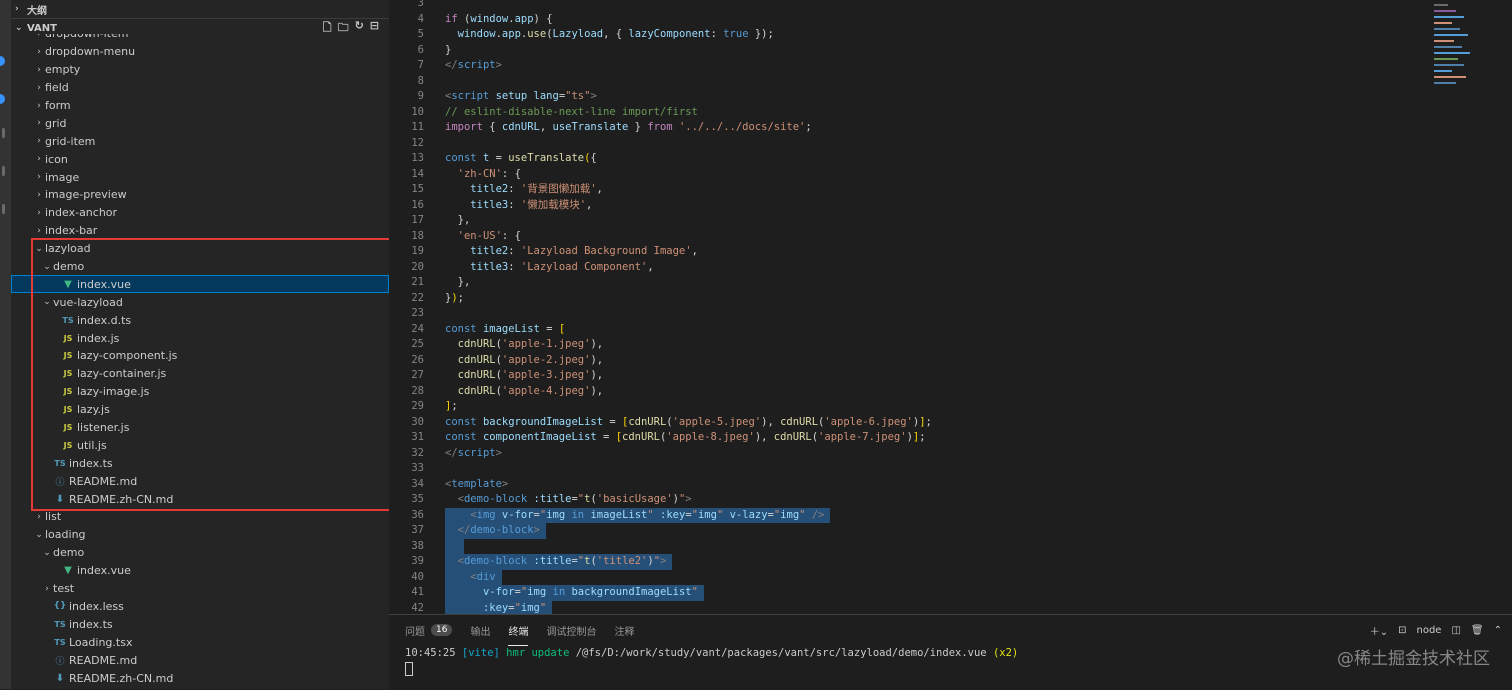  Describe the element at coordinates (480, 630) in the screenshot. I see `panel-tab: 输出` at that location.